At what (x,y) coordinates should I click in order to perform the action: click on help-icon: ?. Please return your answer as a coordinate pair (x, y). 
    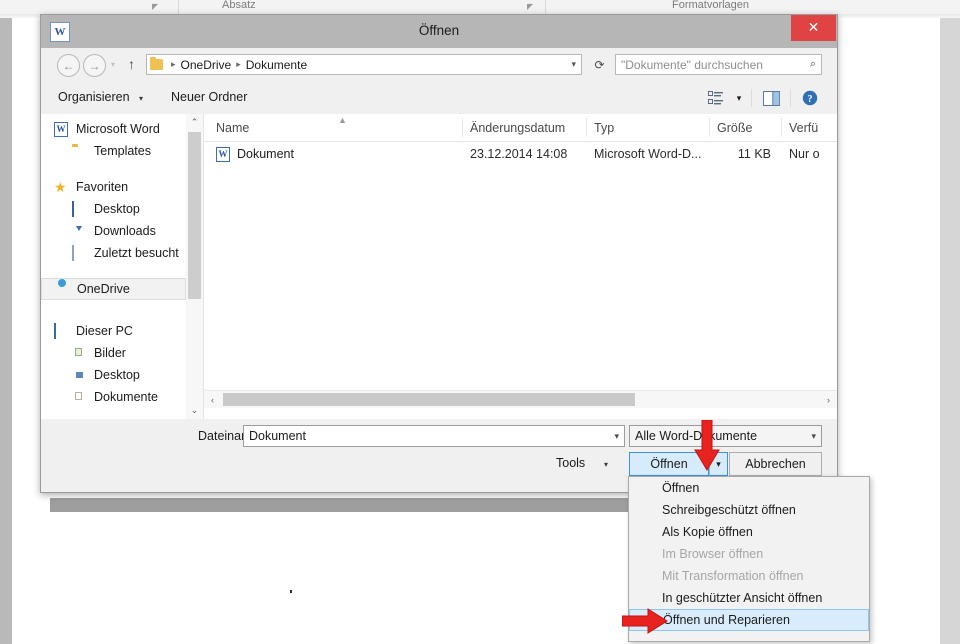
    Looking at the image, I should click on (810, 98).